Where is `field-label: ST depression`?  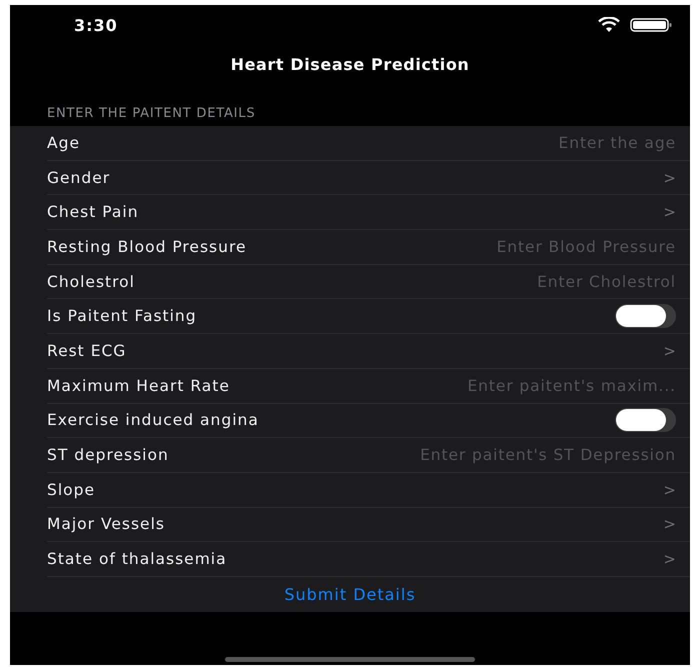
field-label: ST depression is located at coordinates (108, 455).